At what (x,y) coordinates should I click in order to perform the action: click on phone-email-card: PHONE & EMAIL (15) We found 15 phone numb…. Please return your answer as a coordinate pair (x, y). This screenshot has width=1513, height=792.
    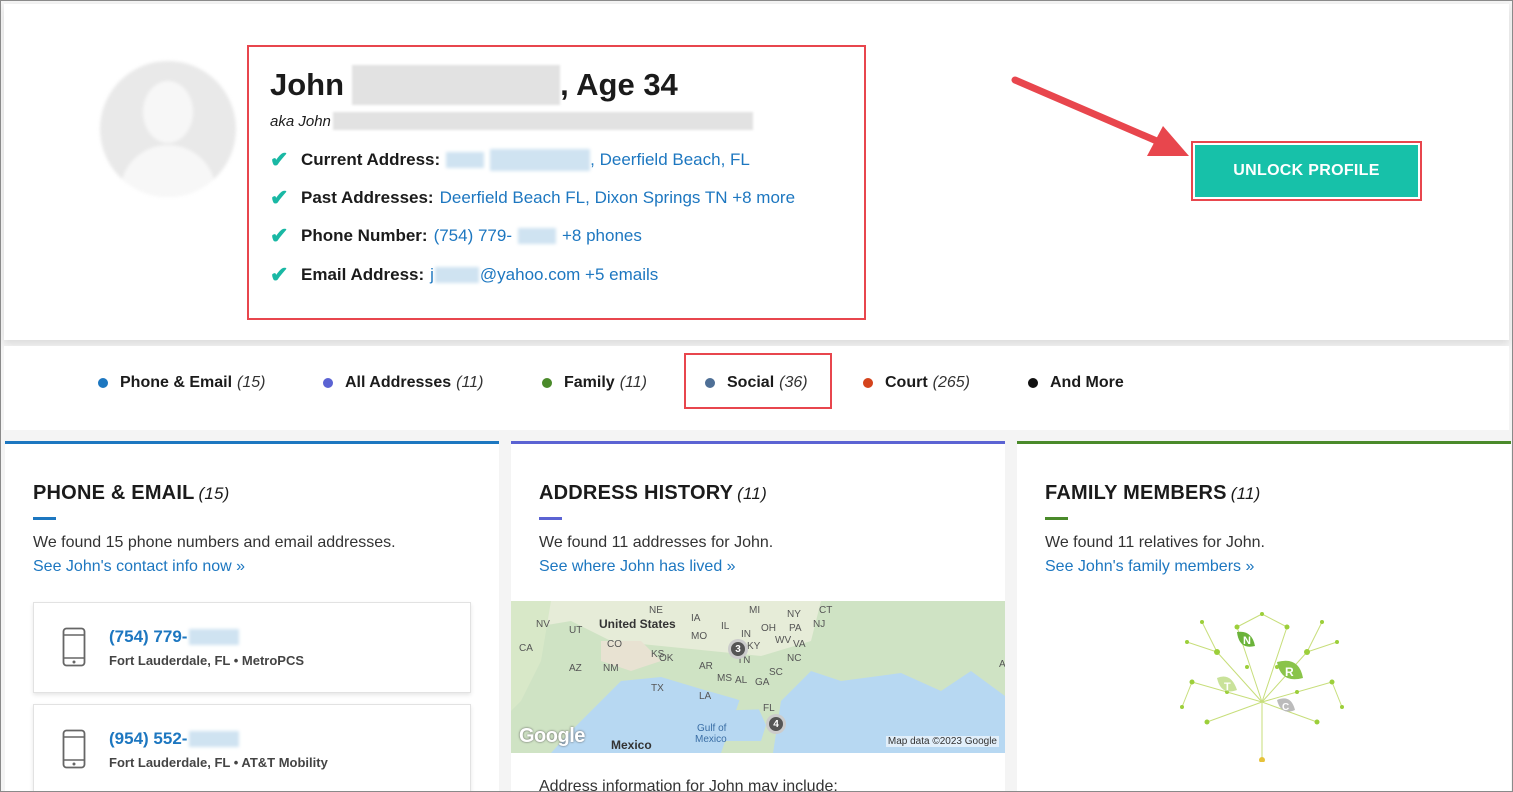
    Looking at the image, I should click on (252, 616).